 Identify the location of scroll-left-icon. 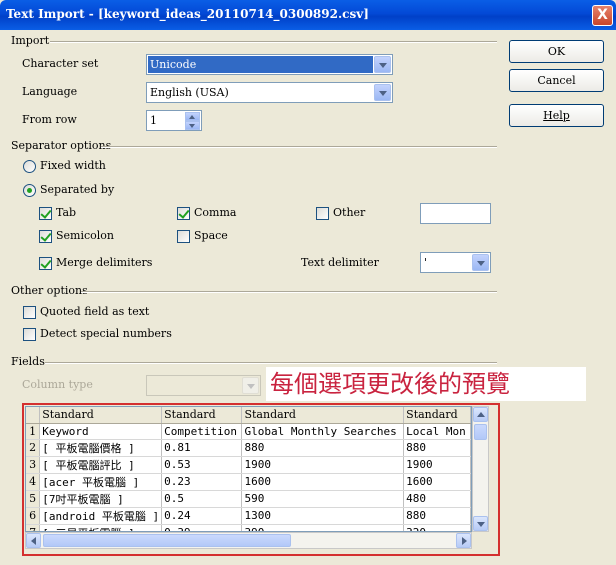
(33, 540).